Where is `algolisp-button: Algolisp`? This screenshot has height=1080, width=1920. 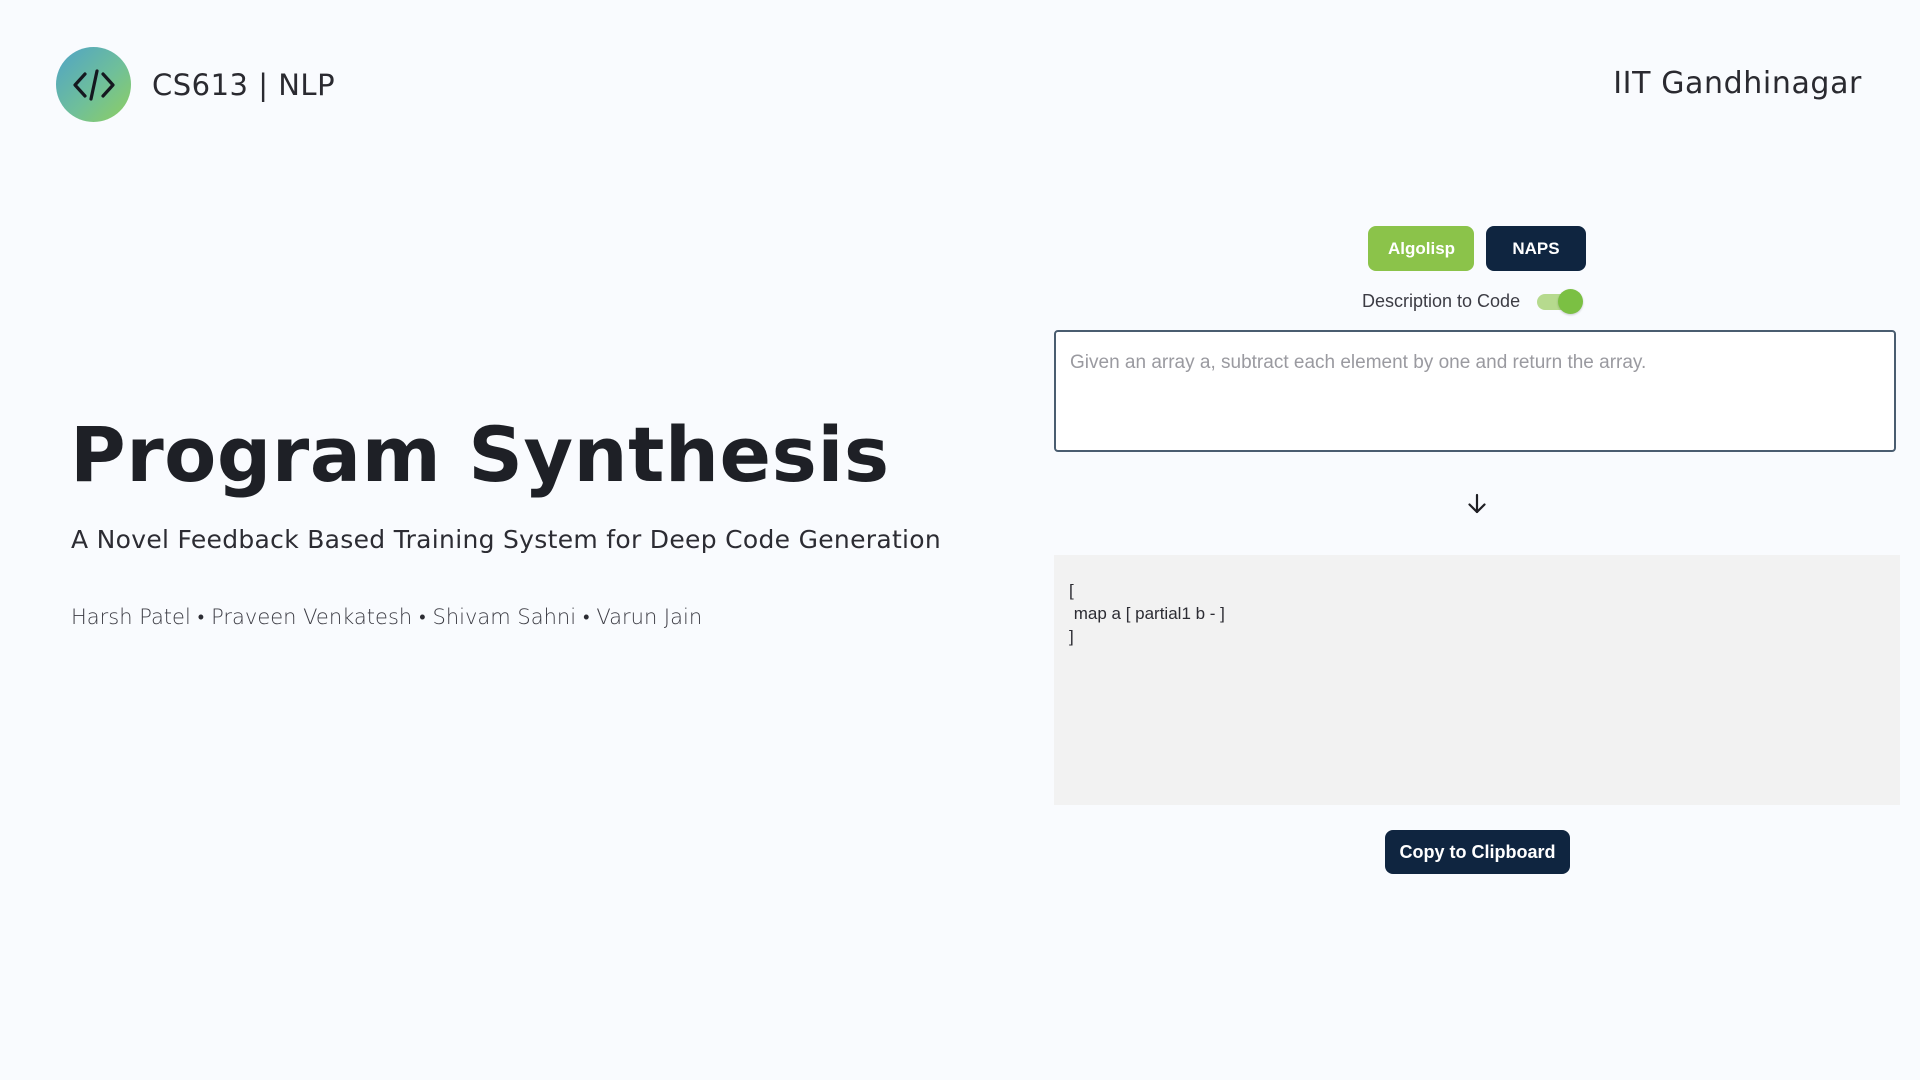 algolisp-button: Algolisp is located at coordinates (1421, 248).